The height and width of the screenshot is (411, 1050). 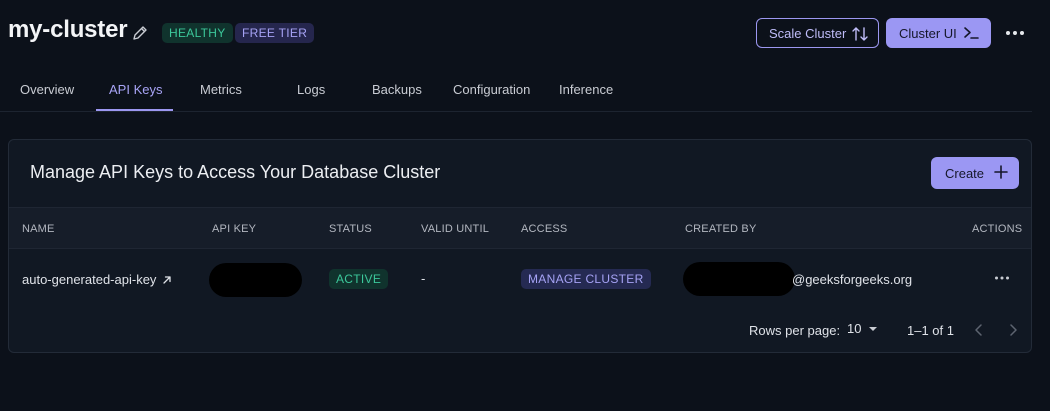 I want to click on row-actions-icon, so click(x=1002, y=278).